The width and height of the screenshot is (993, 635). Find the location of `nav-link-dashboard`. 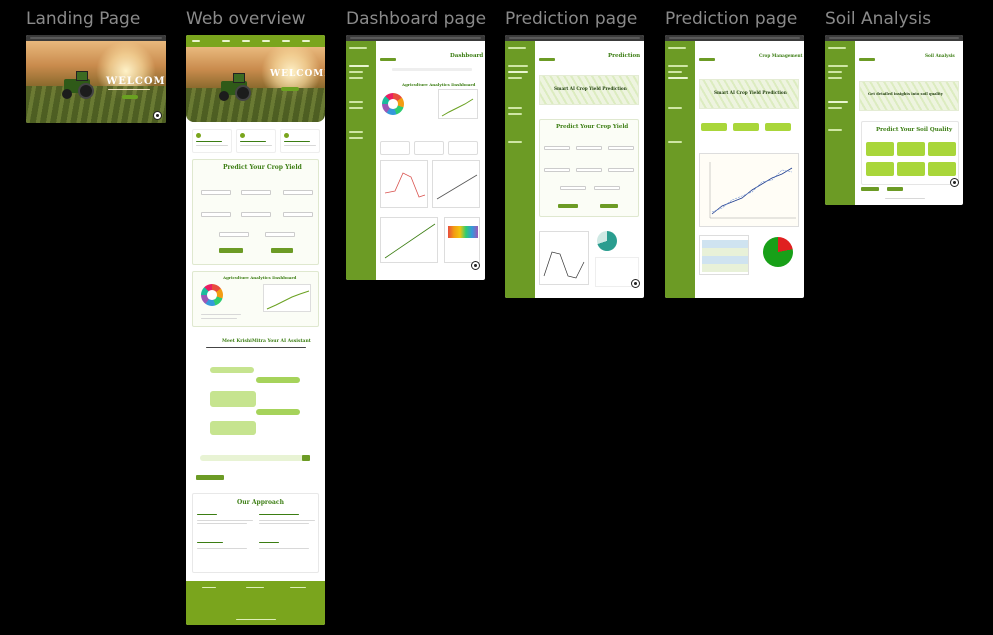

nav-link-dashboard is located at coordinates (286, 41).